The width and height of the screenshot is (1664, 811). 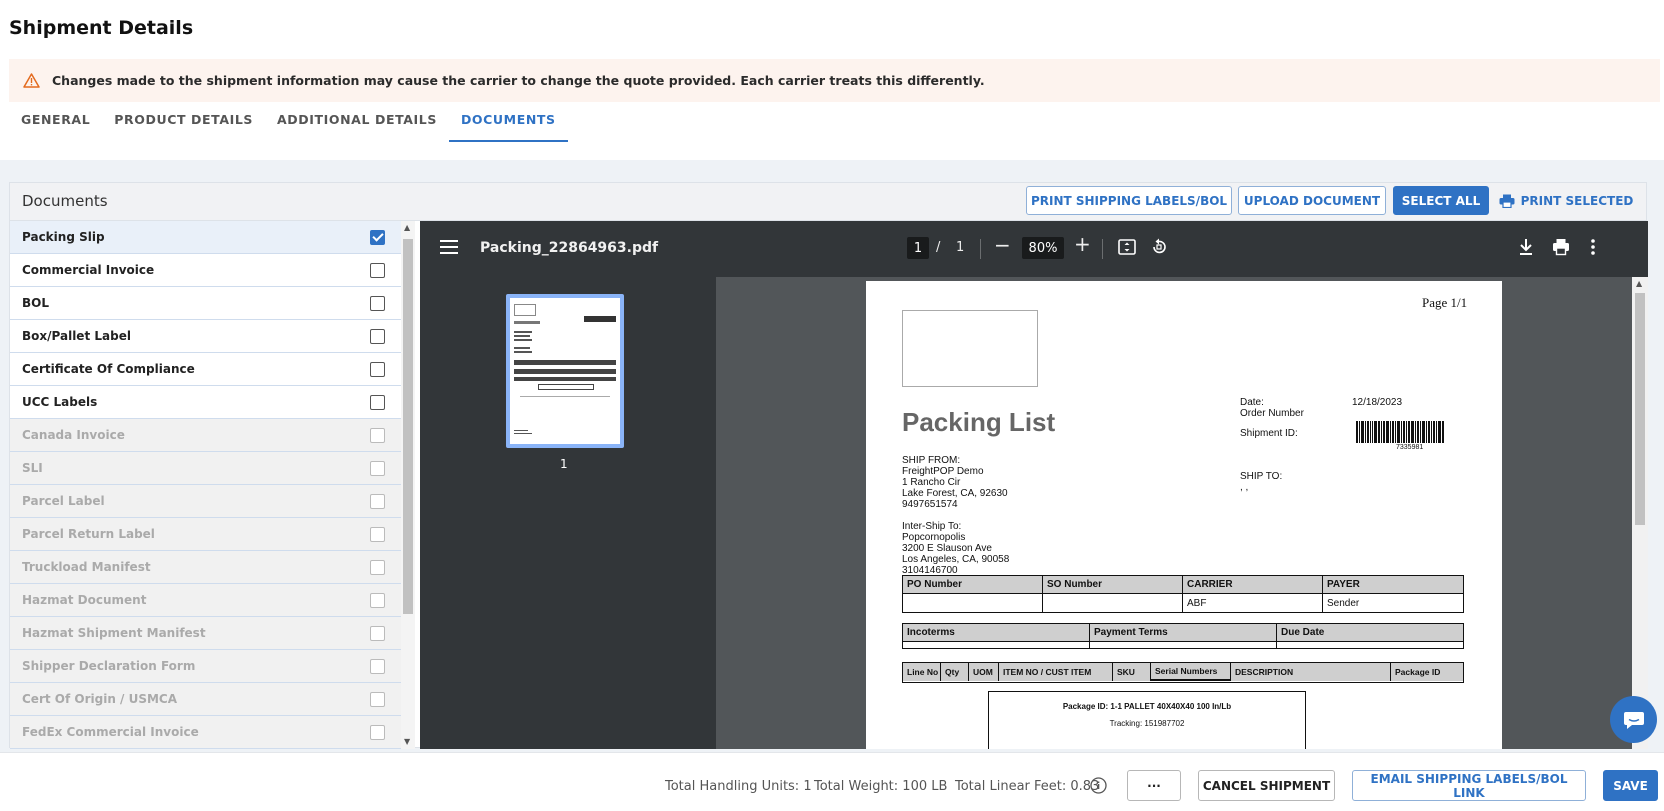 What do you see at coordinates (205, 732) in the screenshot?
I see `list-item: FedEx Commercial Invoice` at bounding box center [205, 732].